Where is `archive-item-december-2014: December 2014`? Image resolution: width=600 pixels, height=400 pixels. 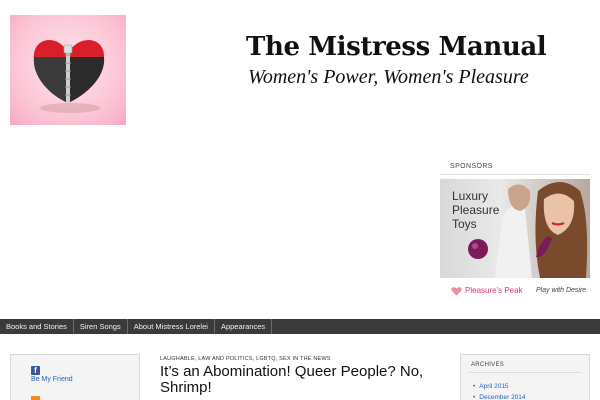 archive-item-december-2014: December 2014 is located at coordinates (499, 396).